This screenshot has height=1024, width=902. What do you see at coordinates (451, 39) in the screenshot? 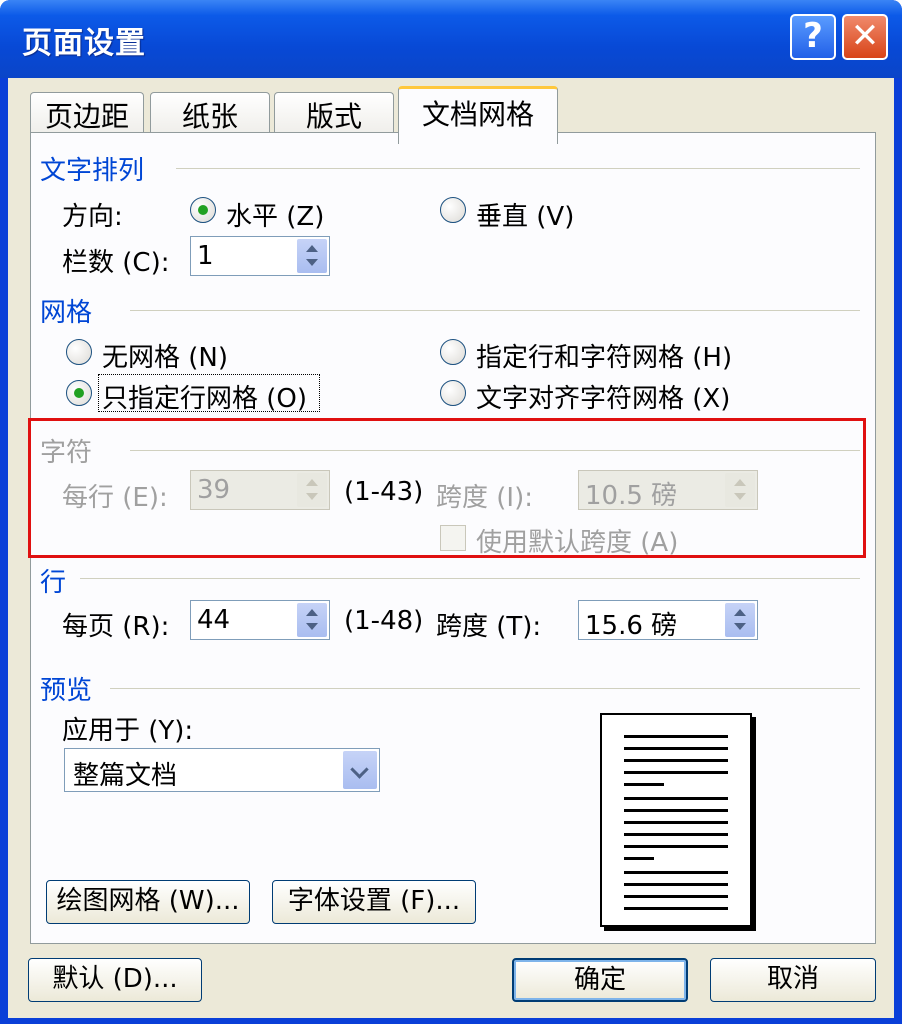
I see `title-bar: 页面设置 ? ✕` at bounding box center [451, 39].